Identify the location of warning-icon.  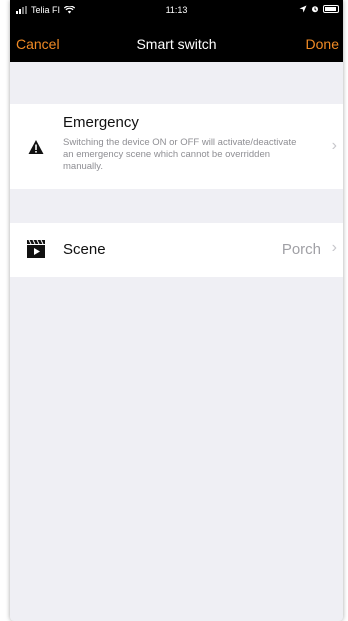
(36, 147).